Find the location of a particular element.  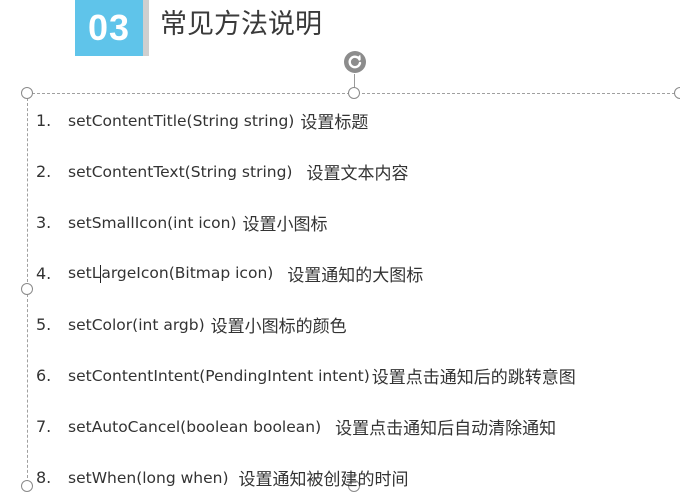

method-description: 设置小图标 is located at coordinates (285, 225).